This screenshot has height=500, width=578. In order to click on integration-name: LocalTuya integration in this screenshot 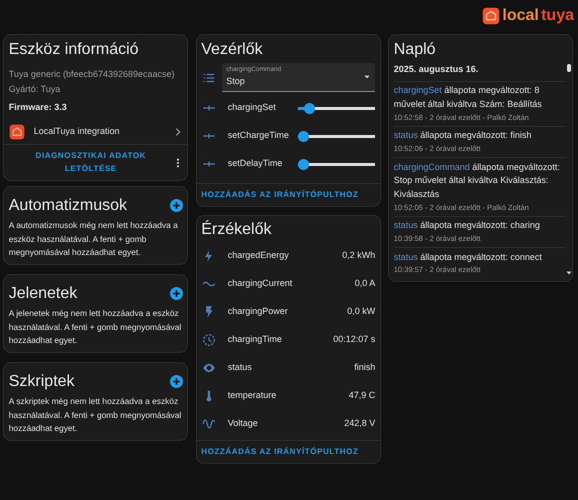, I will do `click(77, 131)`.